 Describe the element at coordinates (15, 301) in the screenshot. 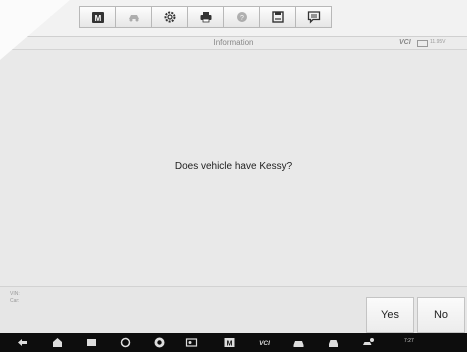

I see `car-label: Car:` at that location.